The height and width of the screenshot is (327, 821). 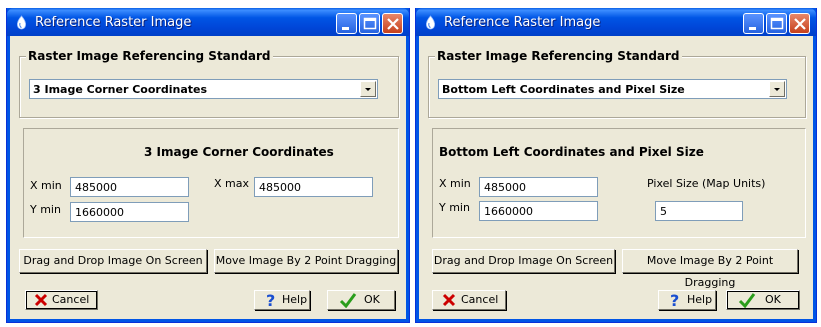 I want to click on dropdown-value: 3 Image Corner Coordinates, so click(x=120, y=89).